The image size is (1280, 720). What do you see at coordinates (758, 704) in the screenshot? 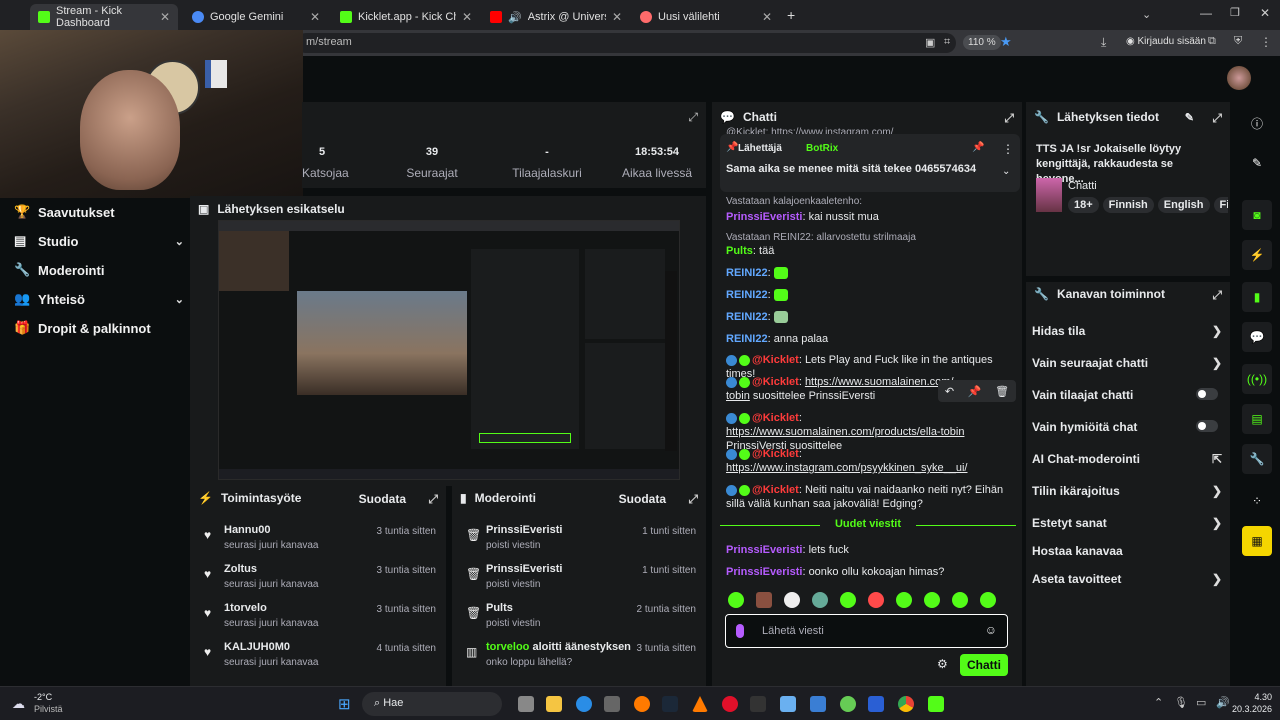
I see `terminal-icon` at bounding box center [758, 704].